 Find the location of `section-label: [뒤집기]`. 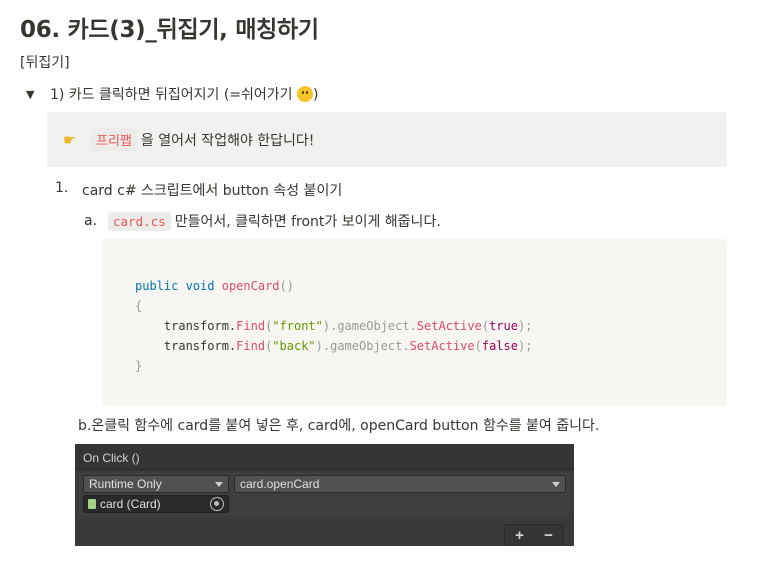

section-label: [뒤집기] is located at coordinates (45, 63).